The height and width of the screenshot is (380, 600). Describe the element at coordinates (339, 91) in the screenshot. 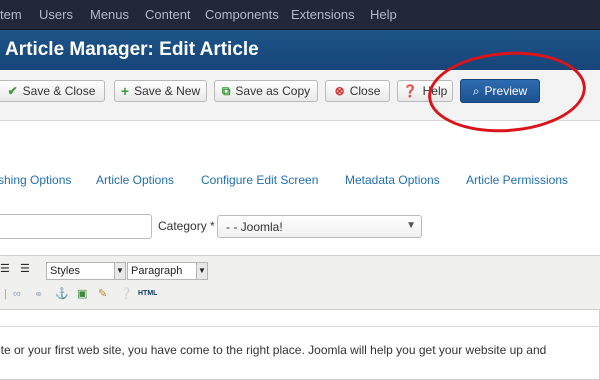

I see `close-circle-icon: ⊗` at that location.